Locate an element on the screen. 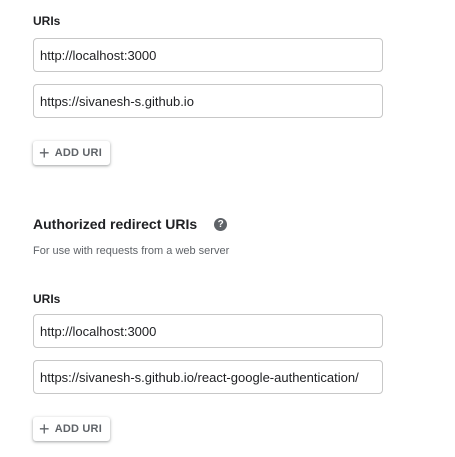  origins-uris-label: URIs is located at coordinates (47, 21).